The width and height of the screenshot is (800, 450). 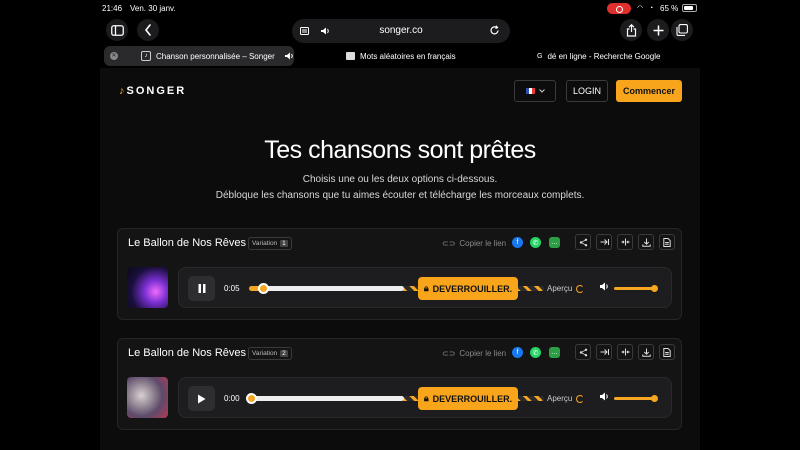 What do you see at coordinates (646, 8) in the screenshot?
I see `wifi-icon: ◠ ◔` at bounding box center [646, 8].